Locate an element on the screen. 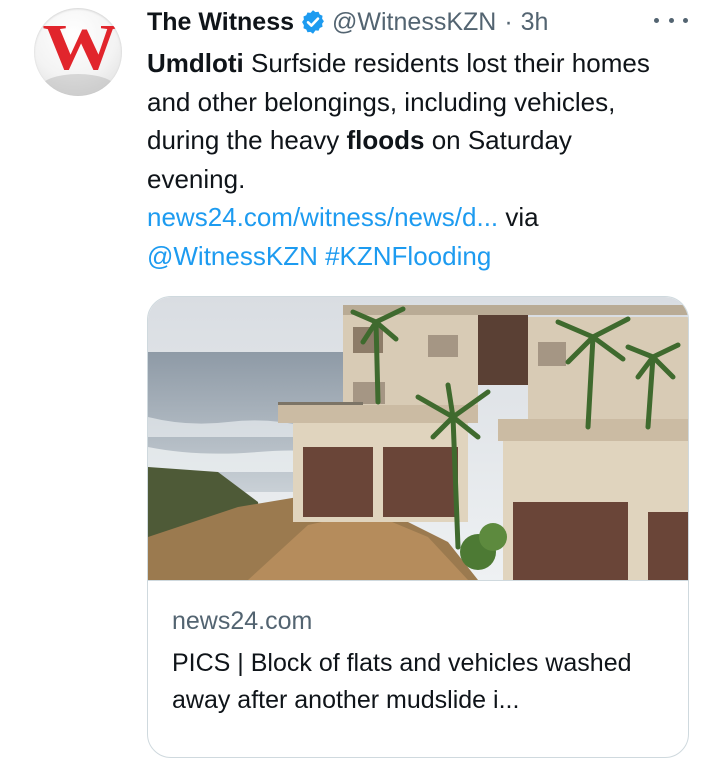 The image size is (720, 758). author-display-name: The Witness is located at coordinates (220, 22).